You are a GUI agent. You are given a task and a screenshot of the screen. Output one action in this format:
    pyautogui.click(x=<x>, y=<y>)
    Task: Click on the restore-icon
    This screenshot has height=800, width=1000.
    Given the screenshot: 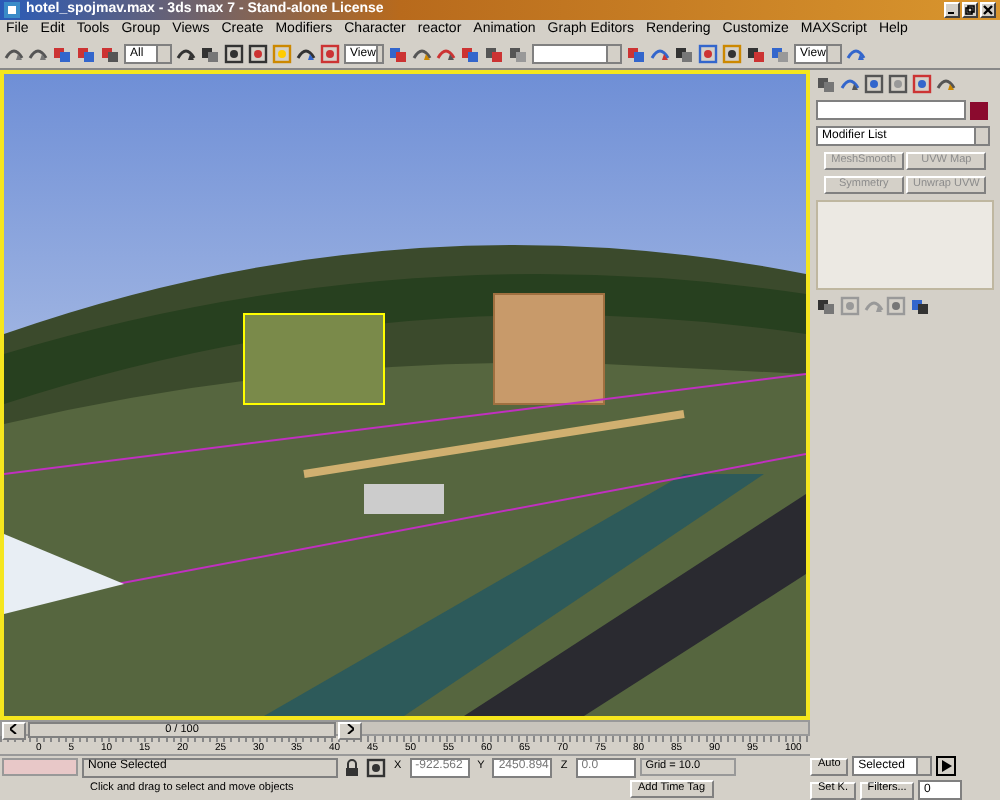 What is the action you would take?
    pyautogui.click(x=970, y=10)
    